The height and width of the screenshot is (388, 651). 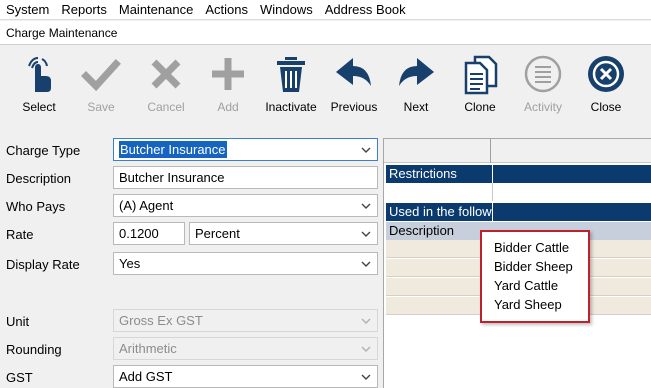 I want to click on list-item: Yard Sheep, so click(x=541, y=304).